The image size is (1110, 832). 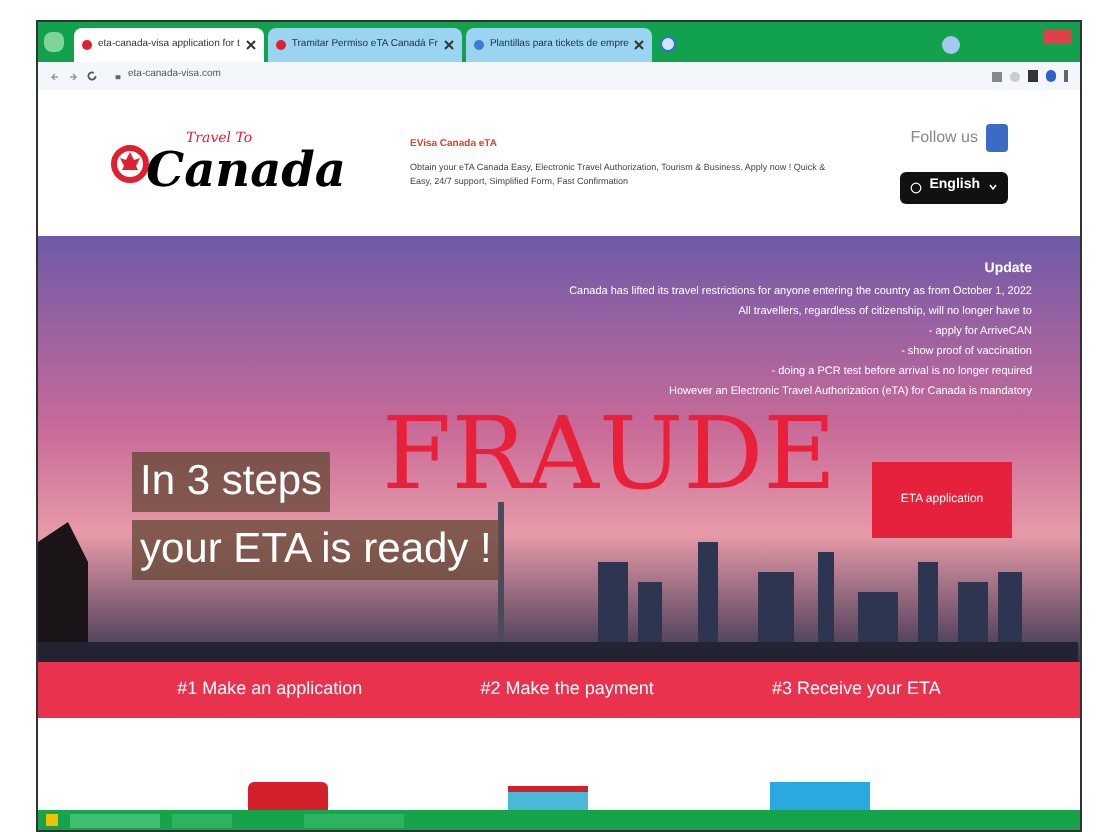 What do you see at coordinates (130, 163) in the screenshot?
I see `maple-leaf-logo-icon` at bounding box center [130, 163].